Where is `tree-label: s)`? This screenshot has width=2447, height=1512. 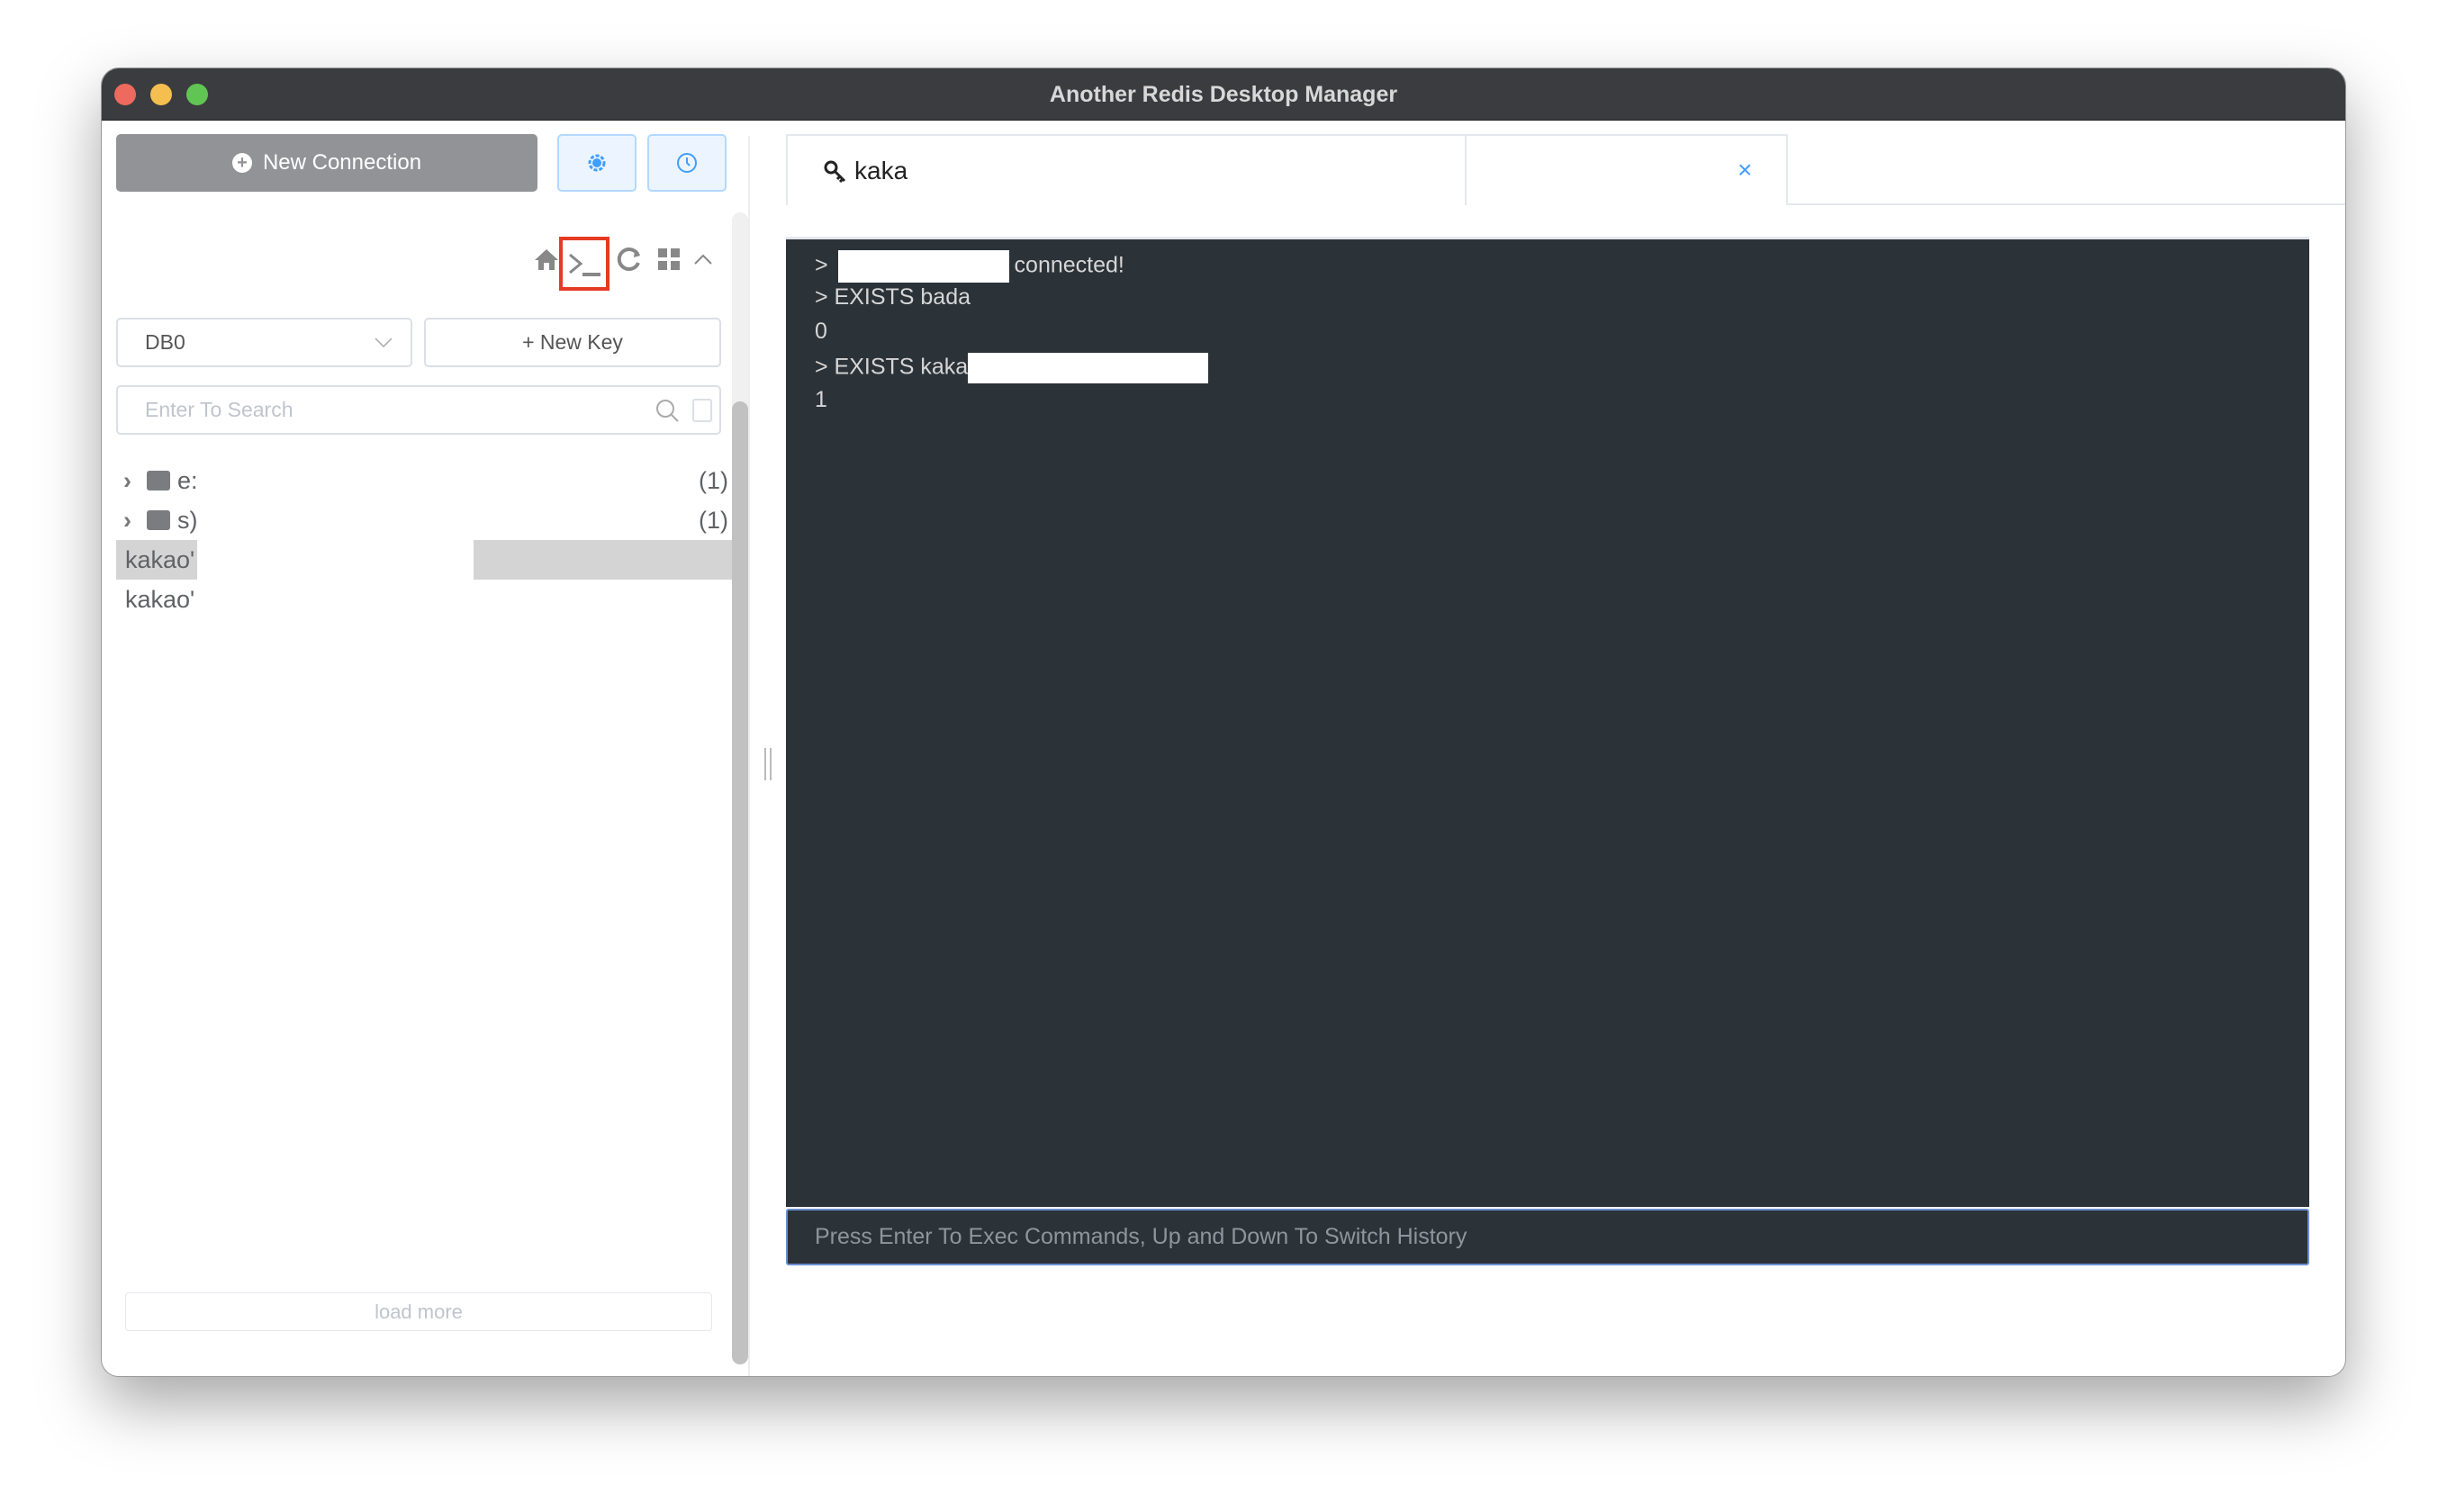
tree-label: s) is located at coordinates (187, 520).